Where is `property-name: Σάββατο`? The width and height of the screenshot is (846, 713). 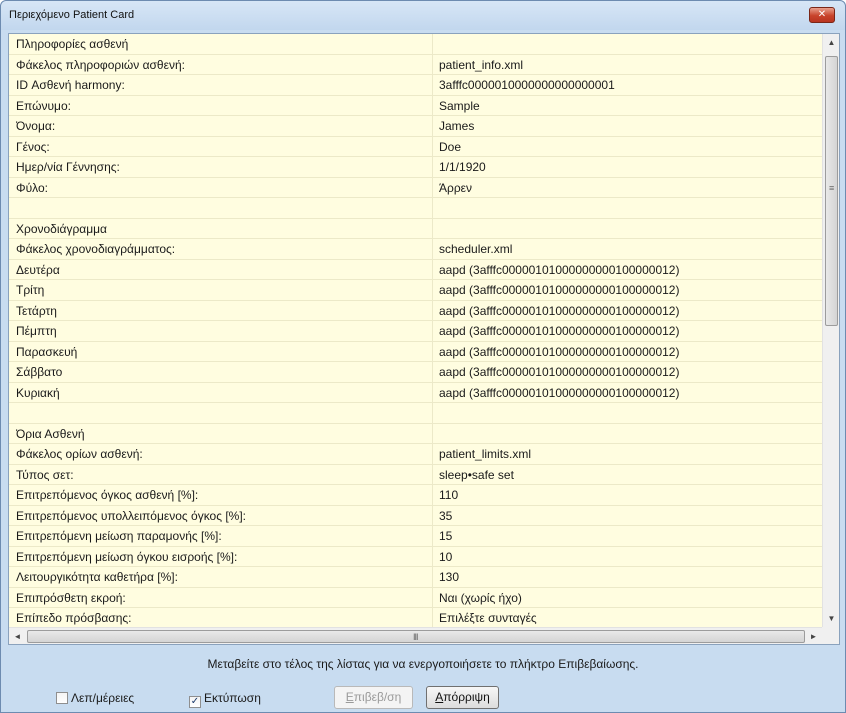 property-name: Σάββατο is located at coordinates (39, 372).